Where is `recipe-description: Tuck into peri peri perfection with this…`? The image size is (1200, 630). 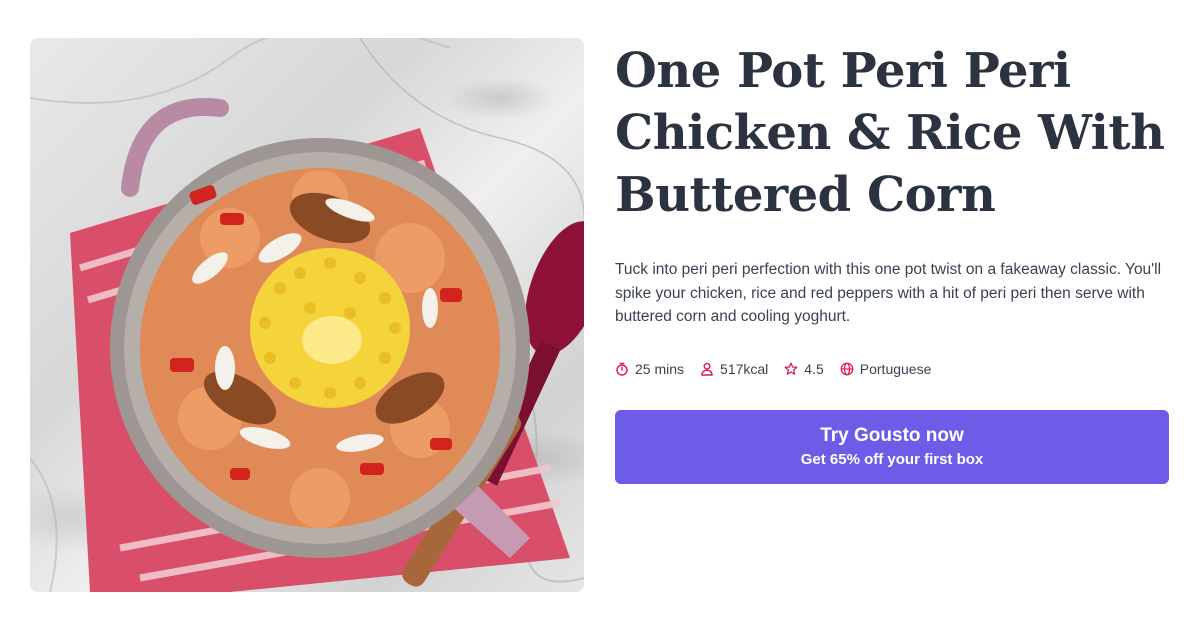
recipe-description: Tuck into peri peri perfection with this… is located at coordinates (888, 293).